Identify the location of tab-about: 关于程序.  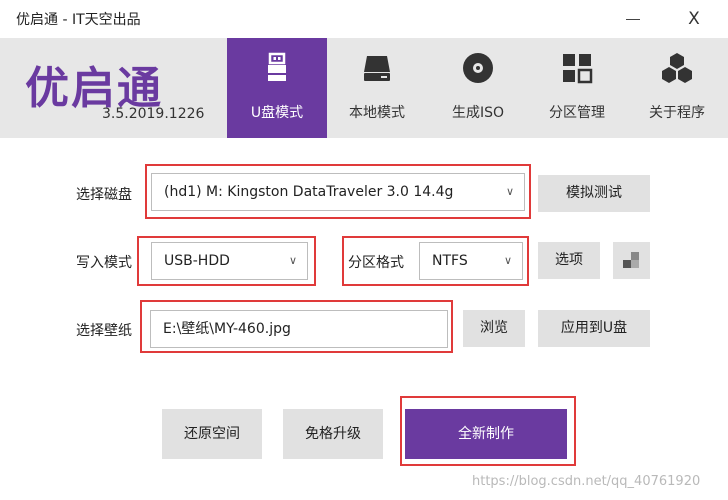
(677, 88).